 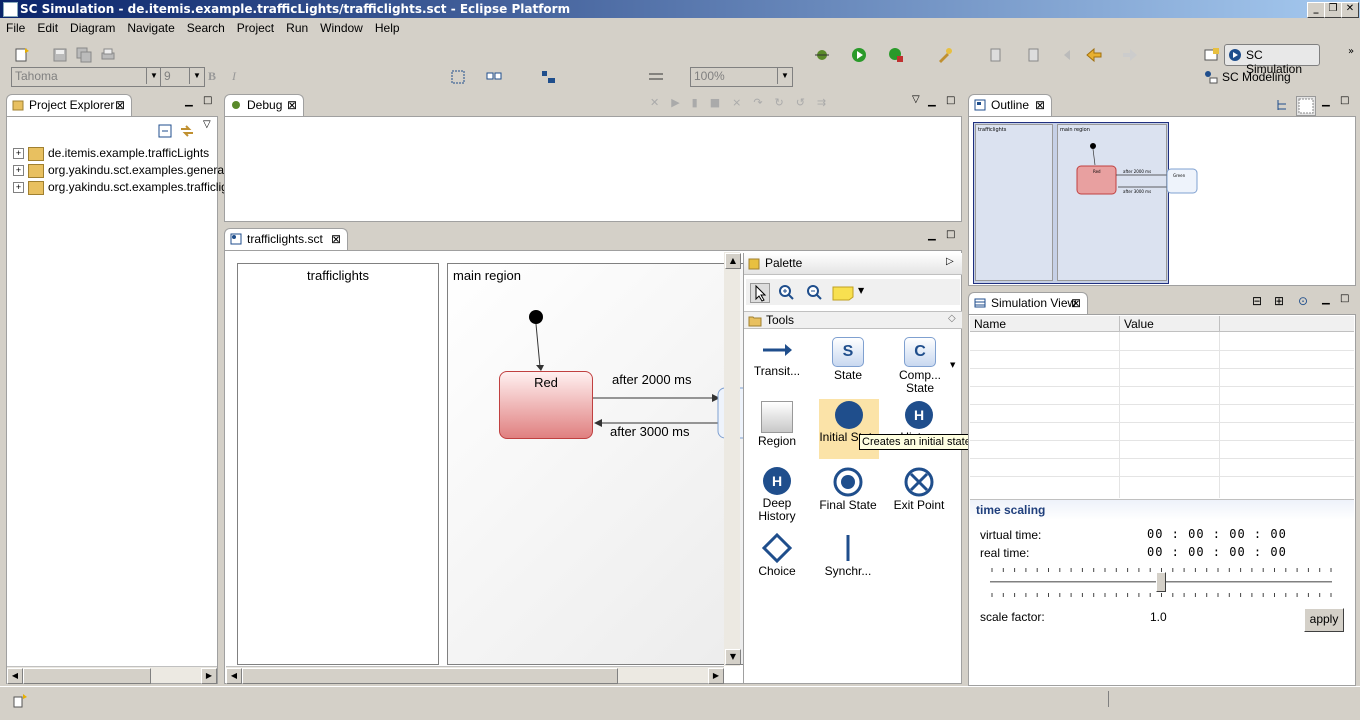 I want to click on debug-bug-icon, so click(x=822, y=55).